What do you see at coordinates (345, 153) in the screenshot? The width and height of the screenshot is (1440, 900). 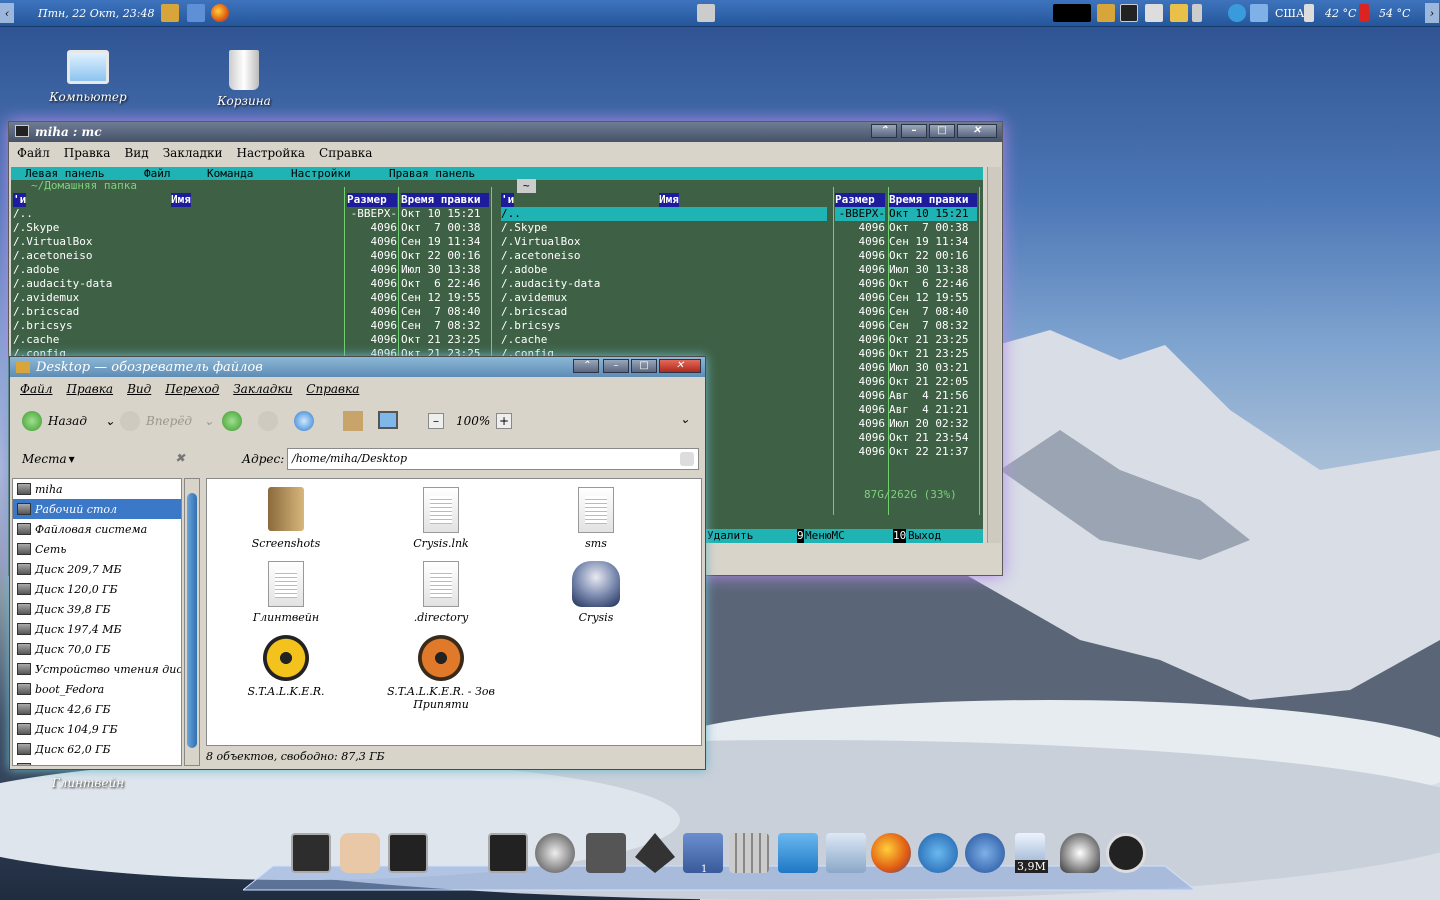 I see `menu-help: Справка` at bounding box center [345, 153].